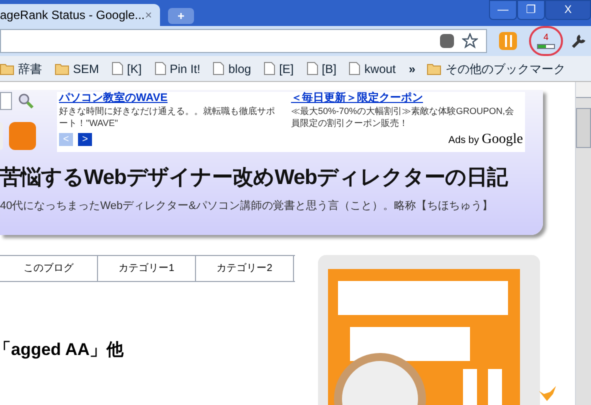  What do you see at coordinates (22, 136) in the screenshot?
I see `m-logo-icon` at bounding box center [22, 136].